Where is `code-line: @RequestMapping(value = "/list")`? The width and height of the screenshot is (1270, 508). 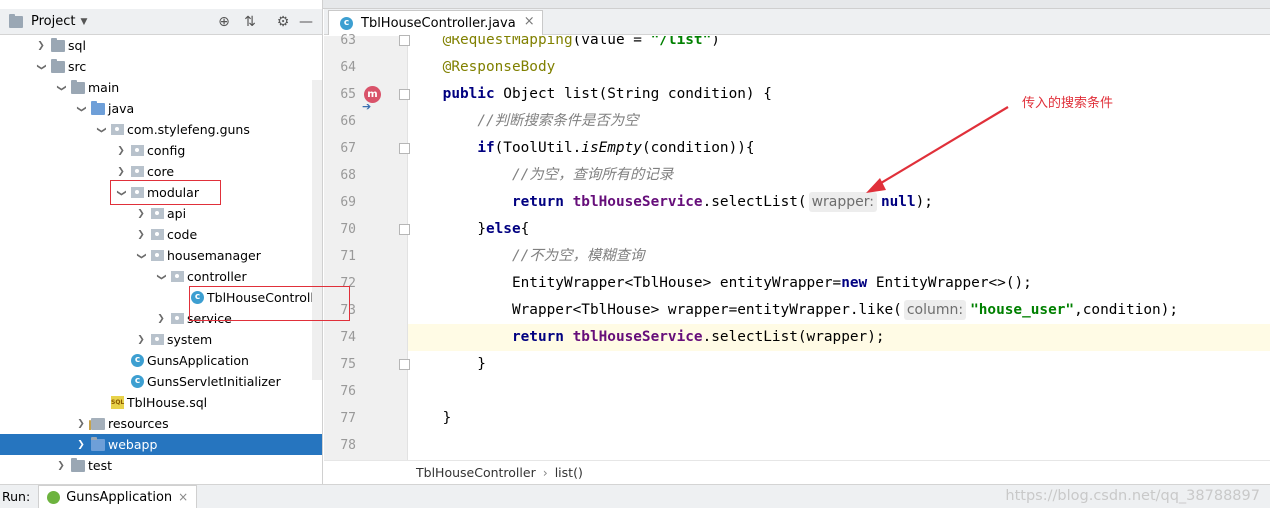 code-line: @RequestMapping(value = "/list") is located at coordinates (839, 45).